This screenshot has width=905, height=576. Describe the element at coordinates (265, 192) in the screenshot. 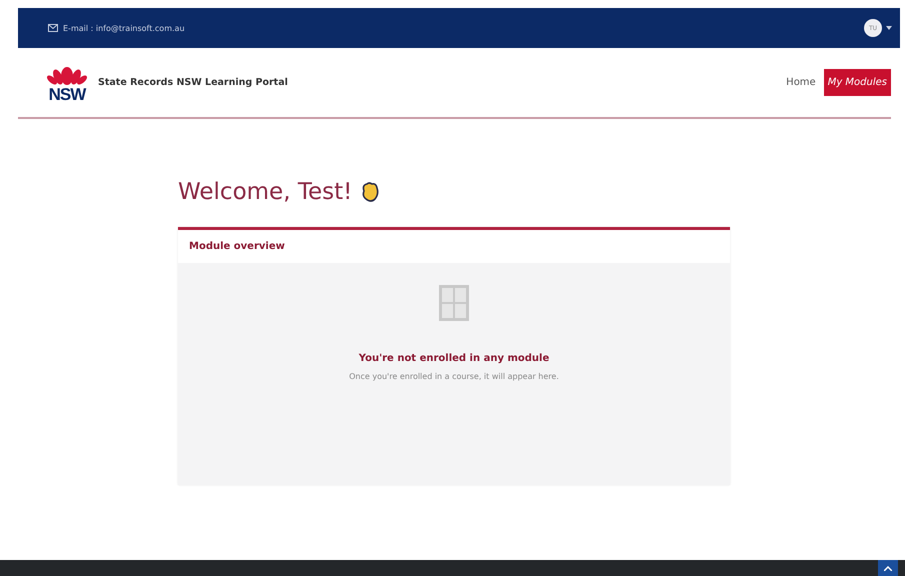

I see `welcome-heading: Welcome, Test!` at that location.